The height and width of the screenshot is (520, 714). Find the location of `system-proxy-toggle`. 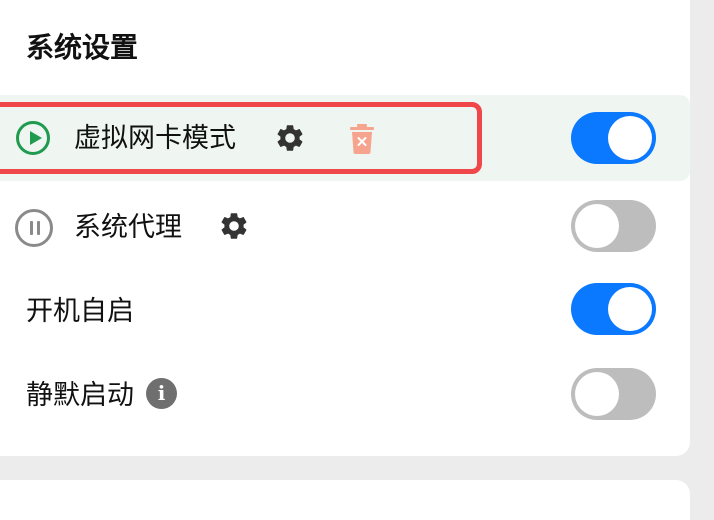

system-proxy-toggle is located at coordinates (613, 226).